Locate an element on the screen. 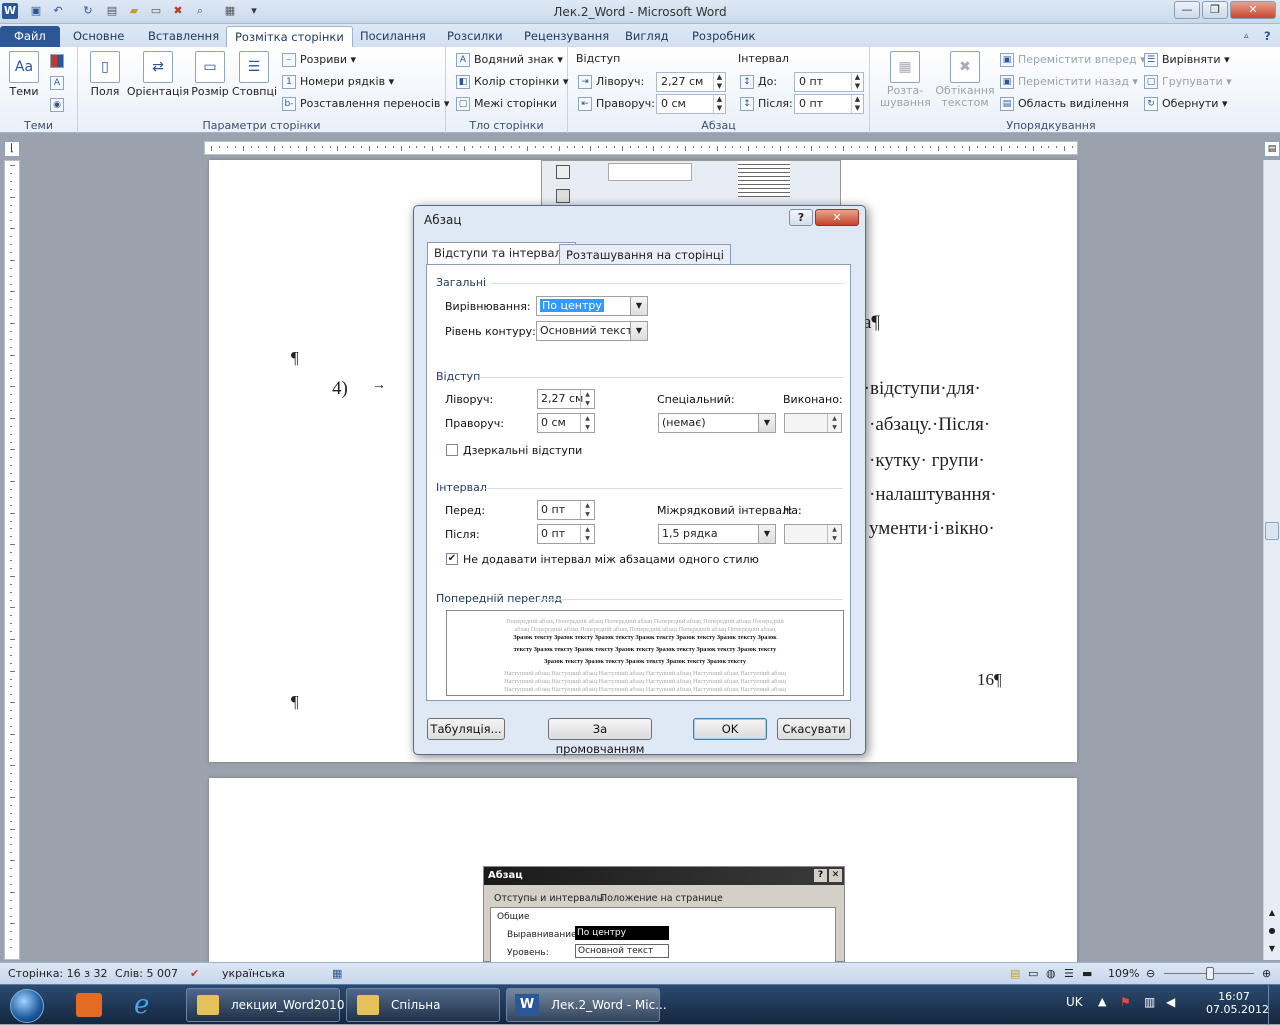 The image size is (1280, 1025). clock: 16:07 07.05.2012 is located at coordinates (1237, 1003).